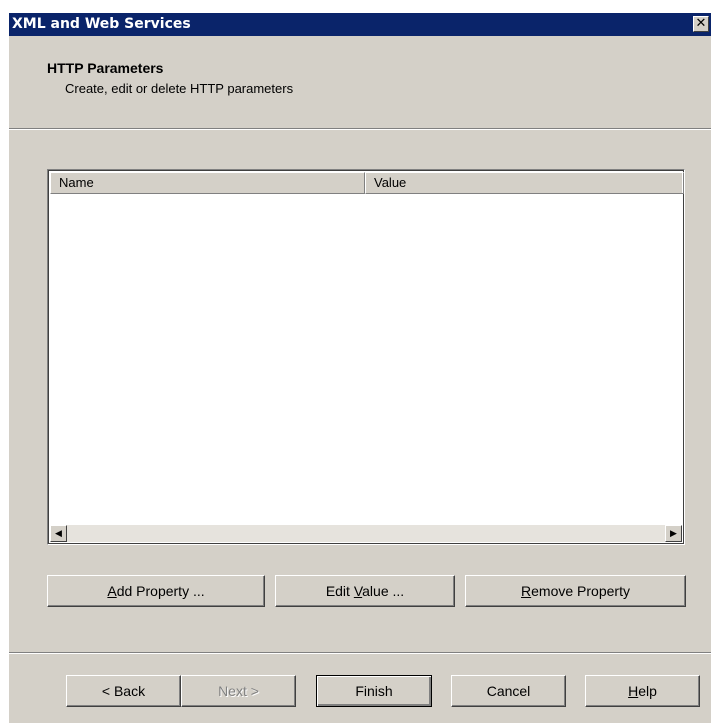 This screenshot has height=723, width=711. Describe the element at coordinates (526, 591) in the screenshot. I see `remove-property-accelerator: R` at that location.